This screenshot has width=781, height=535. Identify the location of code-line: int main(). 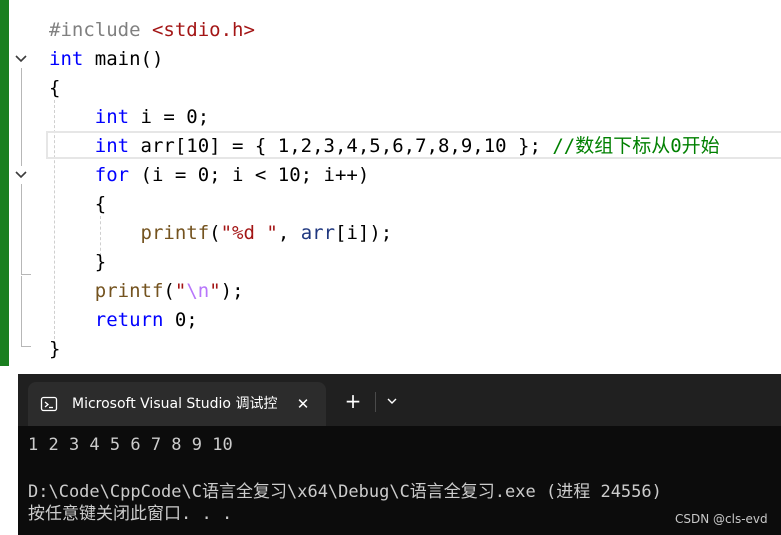
(106, 59).